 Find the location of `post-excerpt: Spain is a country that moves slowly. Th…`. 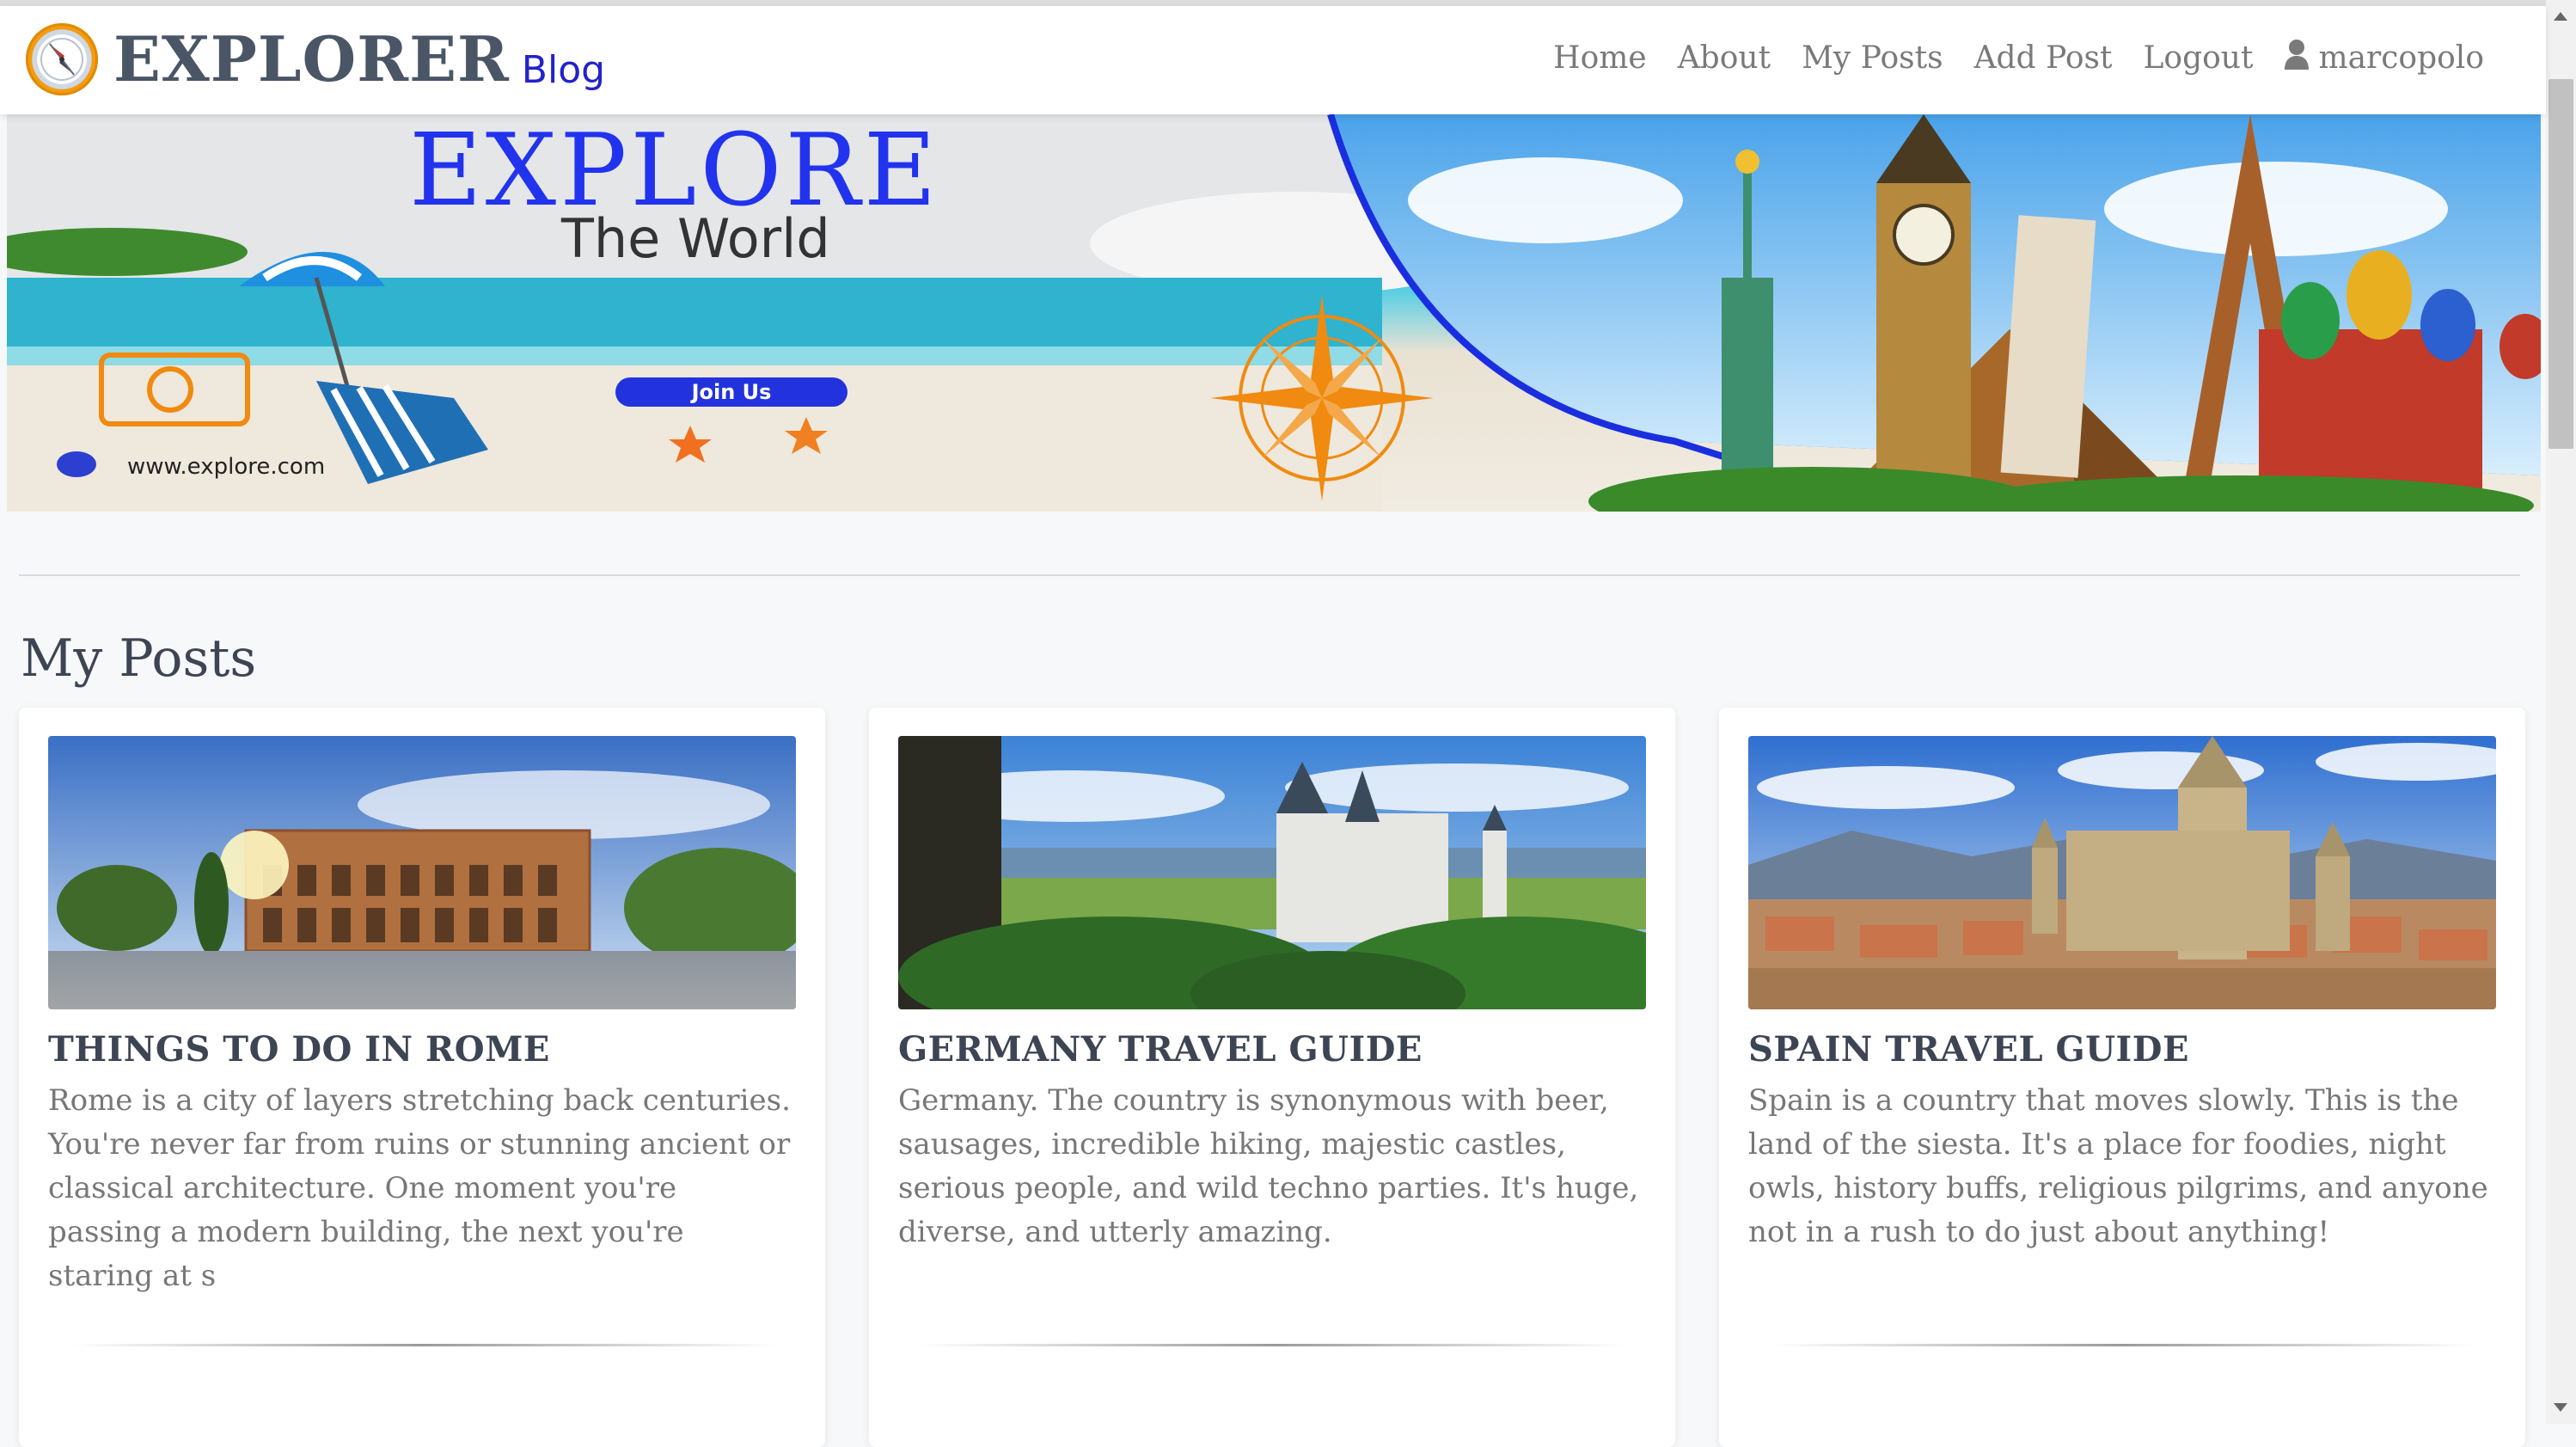

post-excerpt: Spain is a country that moves slowly. Th… is located at coordinates (2118, 1166).